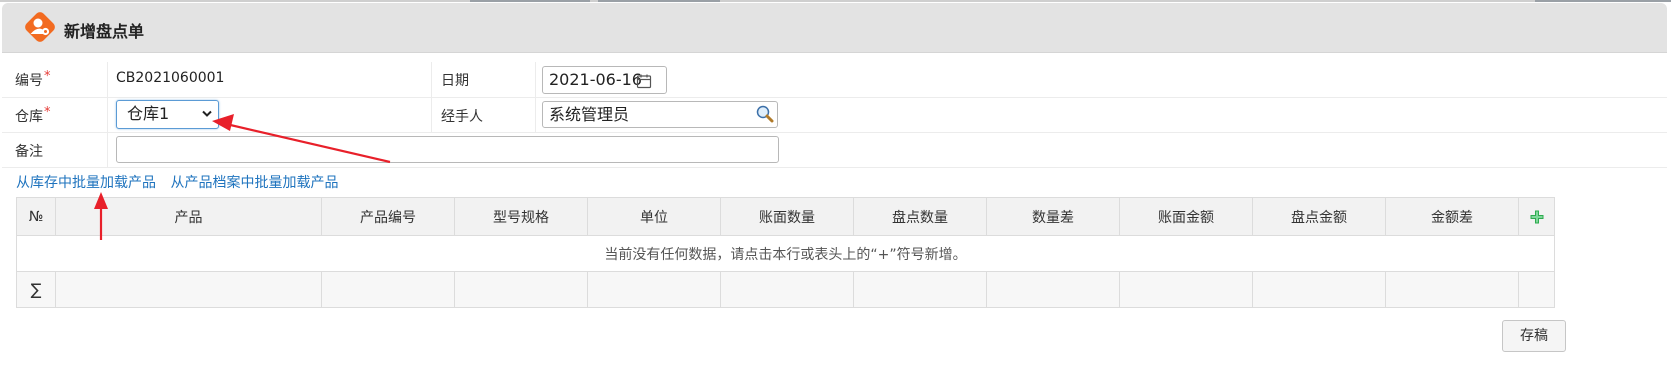 Image resolution: width=1671 pixels, height=379 pixels. What do you see at coordinates (33, 79) in the screenshot?
I see `number-label: 编号*` at bounding box center [33, 79].